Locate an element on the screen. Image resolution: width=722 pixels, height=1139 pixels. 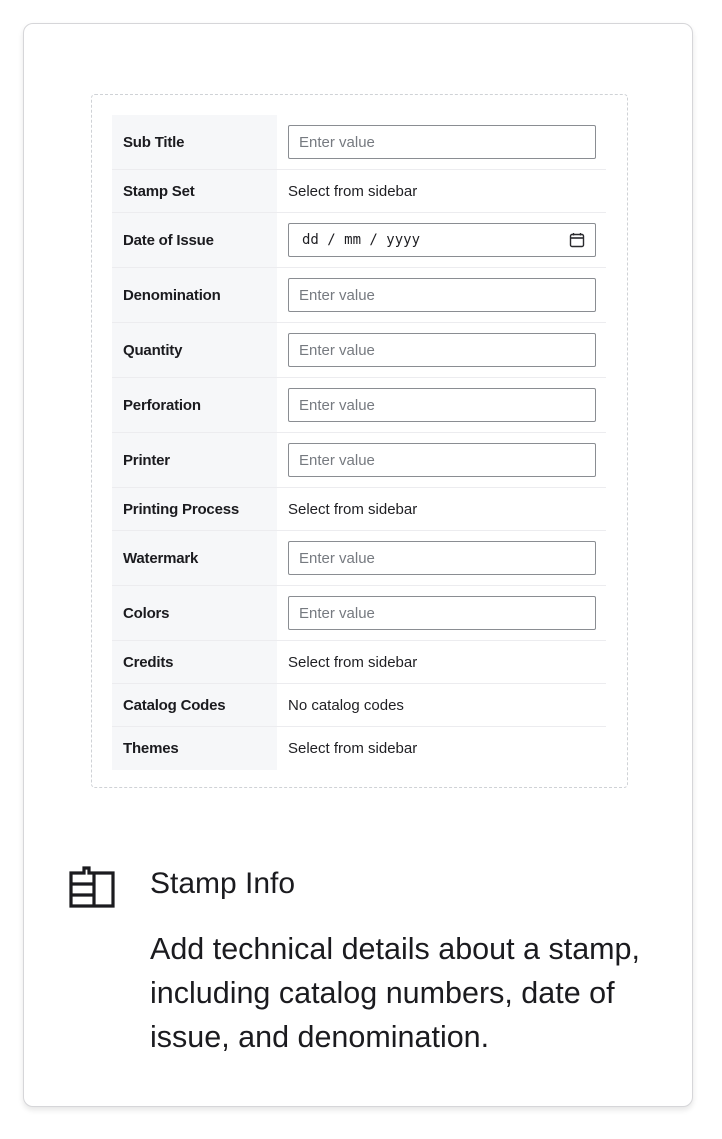
catalog-codes-value: No catalog codes is located at coordinates (346, 705).